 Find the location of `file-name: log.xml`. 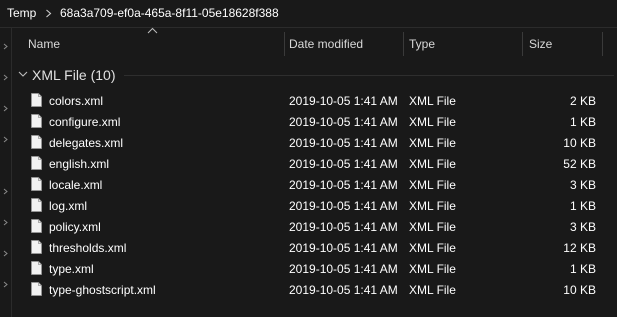

file-name: log.xml is located at coordinates (68, 206).